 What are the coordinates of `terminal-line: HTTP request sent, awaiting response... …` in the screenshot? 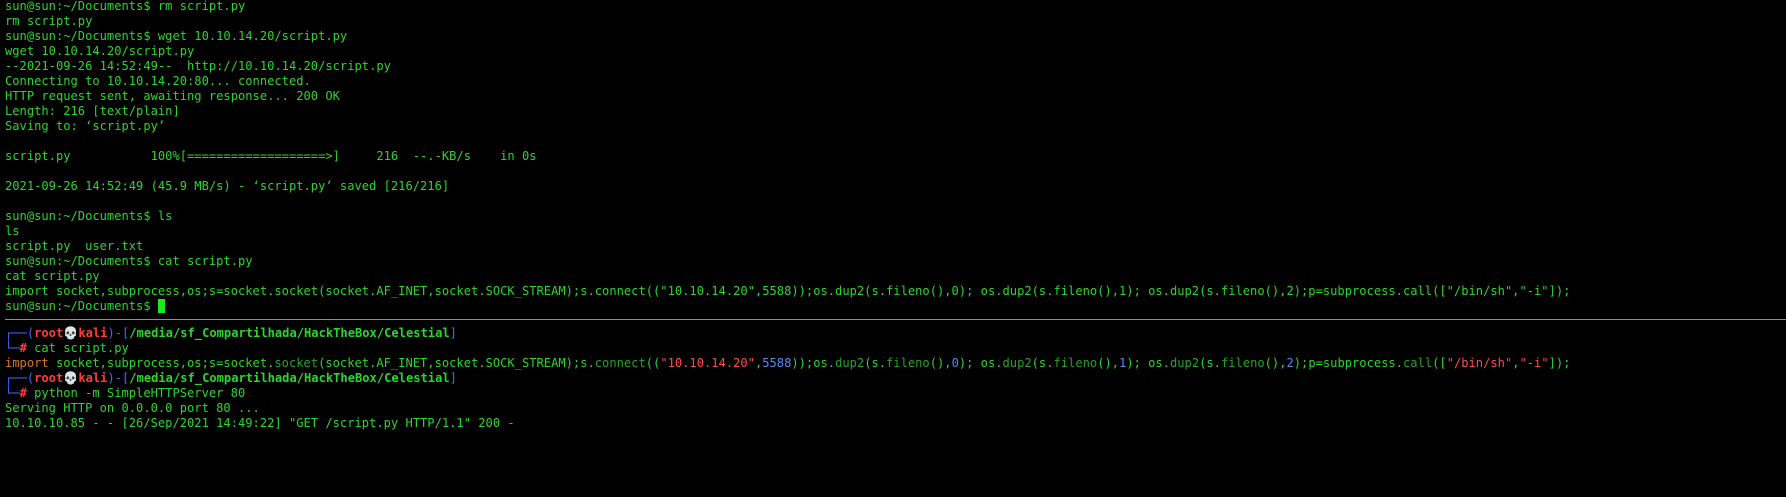 It's located at (172, 96).